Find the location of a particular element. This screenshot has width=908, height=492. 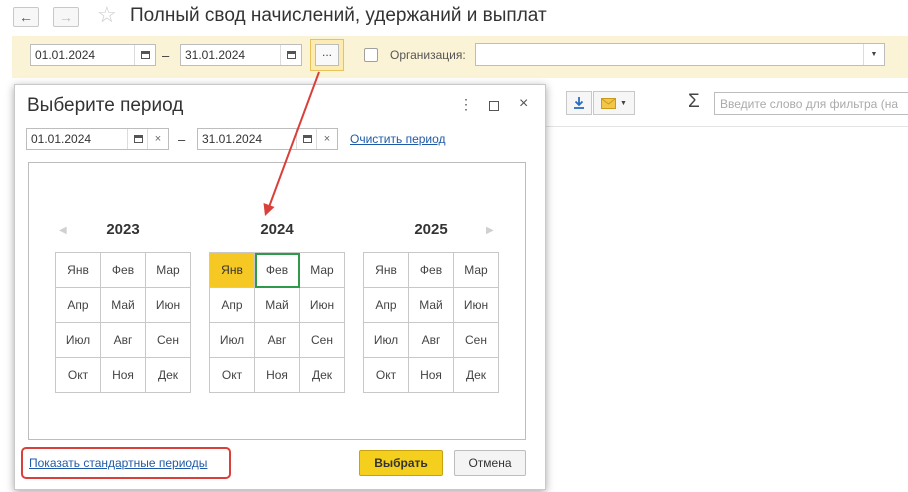

arrow-right-icon: → is located at coordinates (66, 17).